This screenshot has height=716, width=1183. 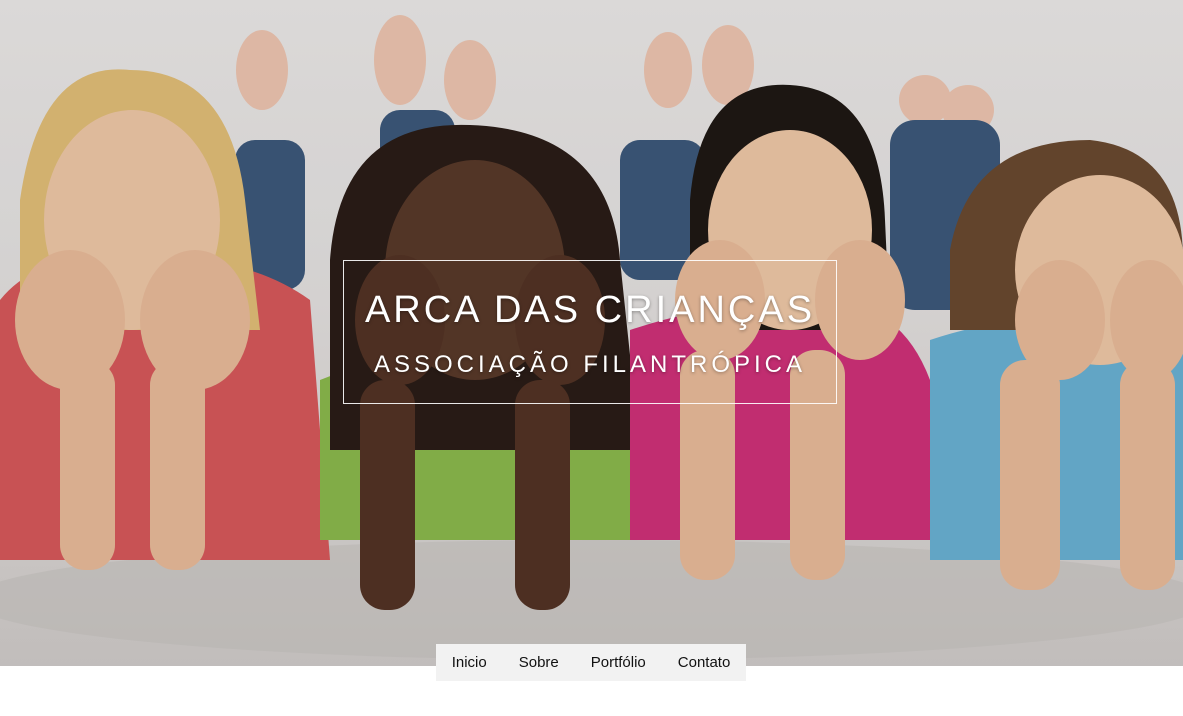 What do you see at coordinates (618, 662) in the screenshot?
I see `nav-item-portfolio: Portfólio` at bounding box center [618, 662].